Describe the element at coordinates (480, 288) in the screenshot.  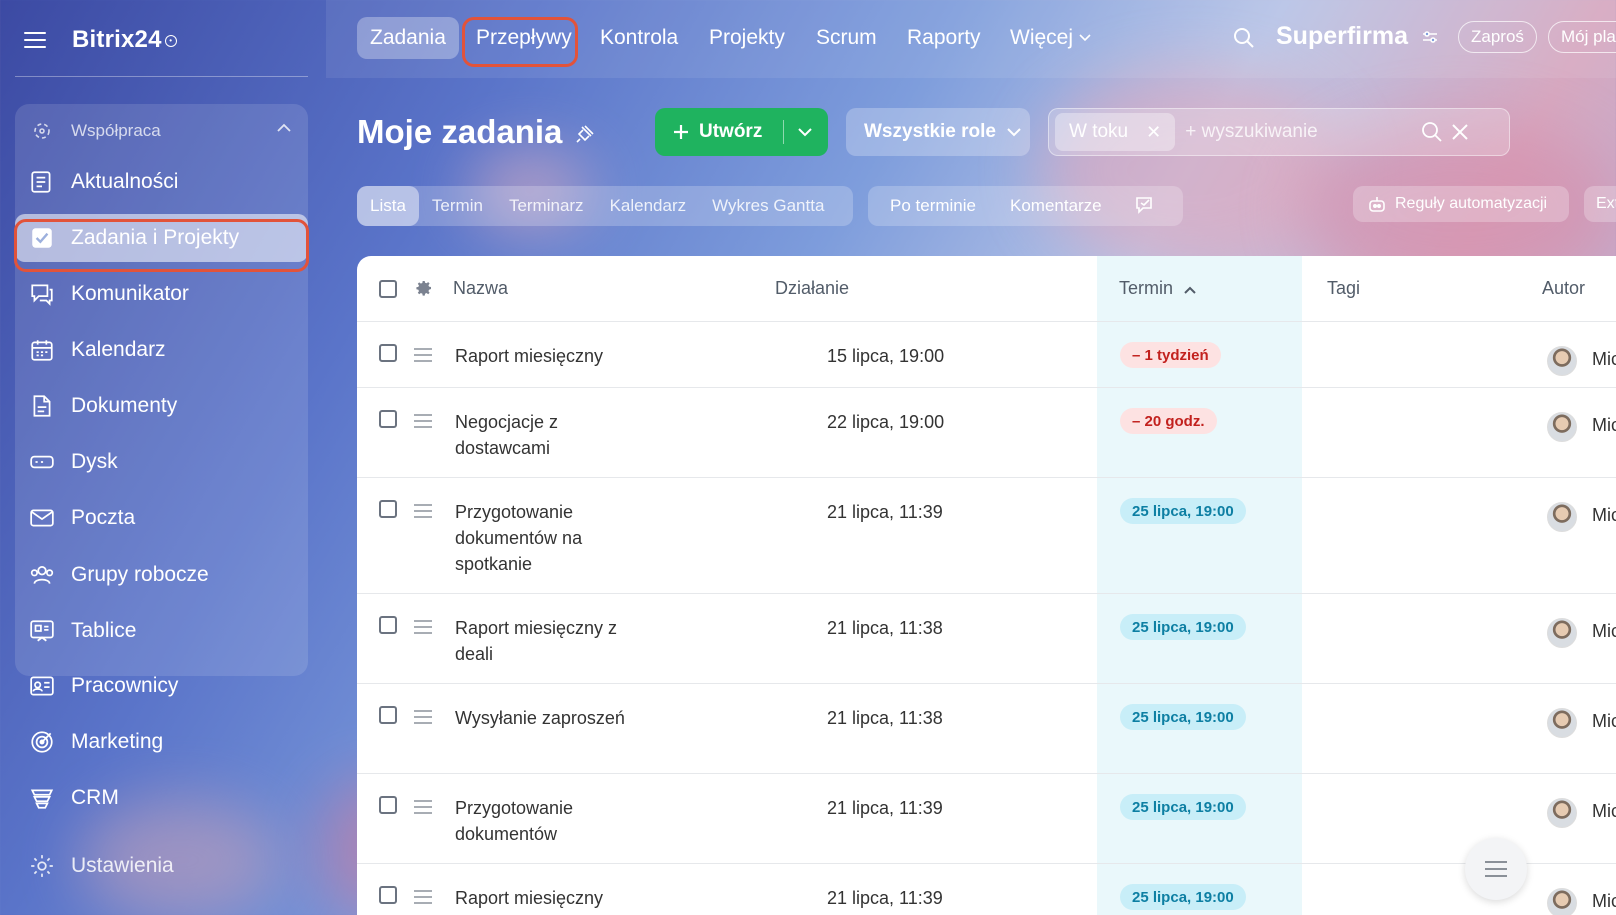
I see `column-name: Nazwa` at that location.